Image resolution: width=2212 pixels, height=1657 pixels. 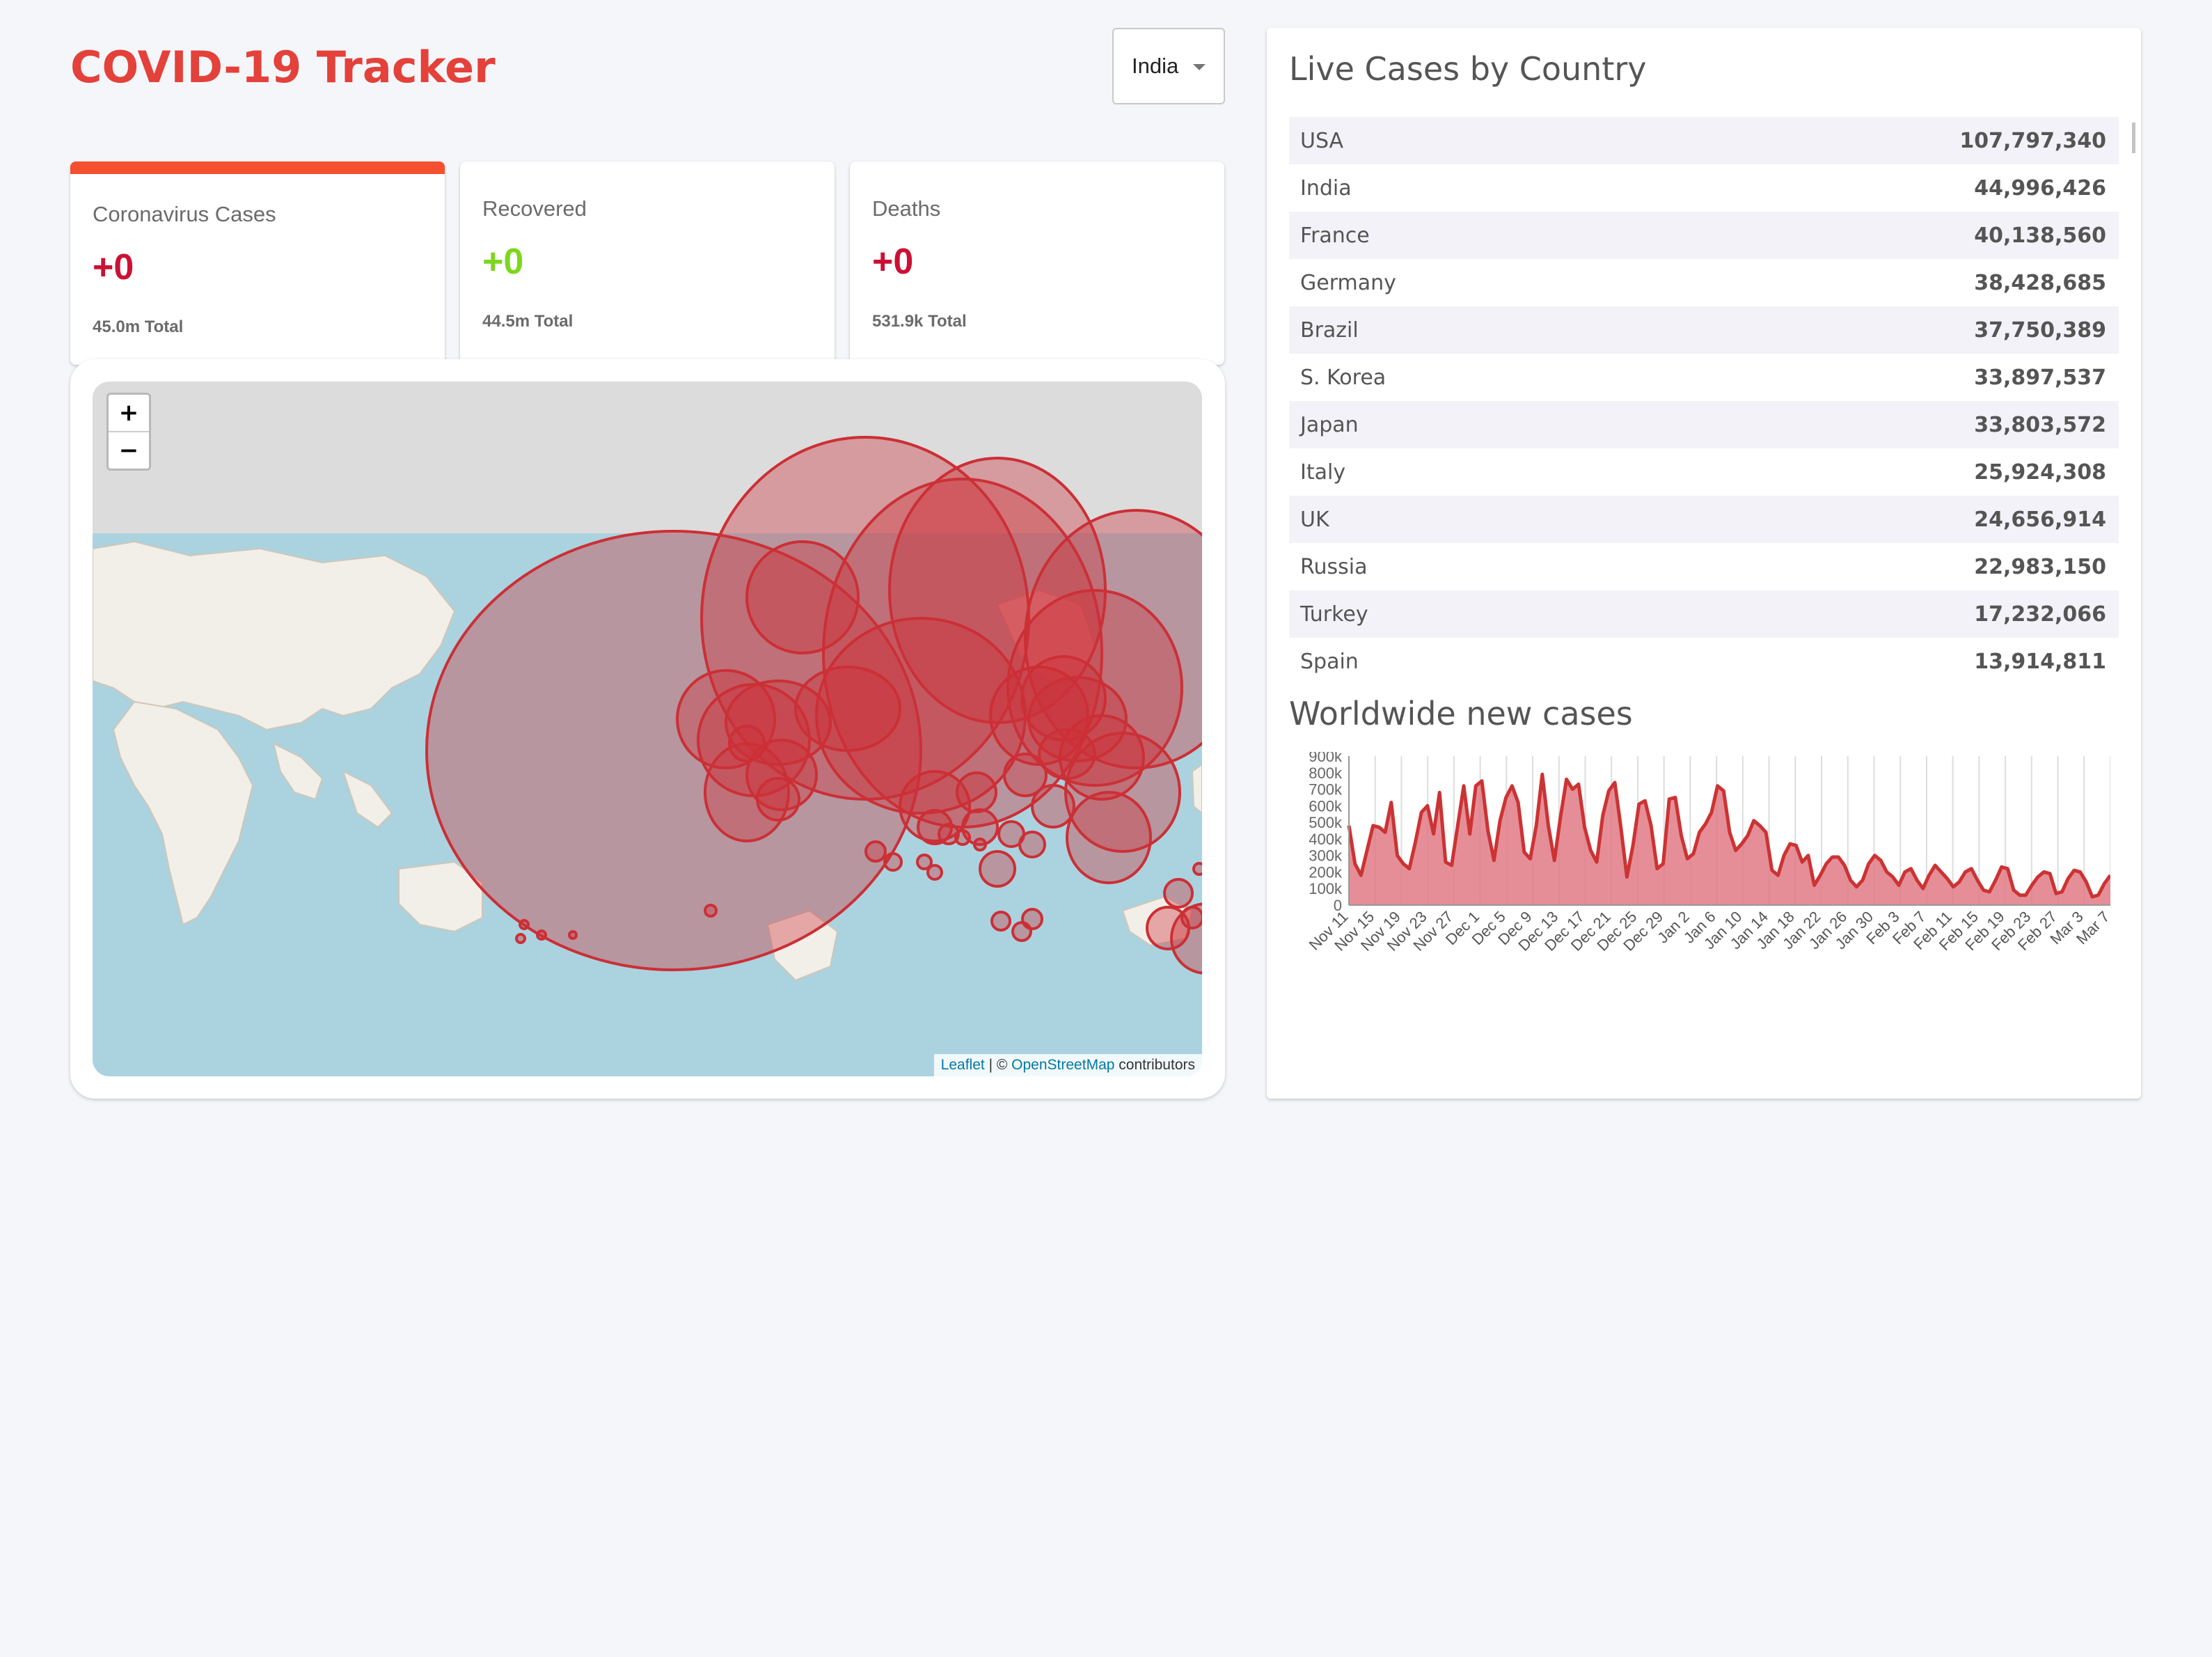 I want to click on zoom-out-button: −, so click(x=129, y=450).